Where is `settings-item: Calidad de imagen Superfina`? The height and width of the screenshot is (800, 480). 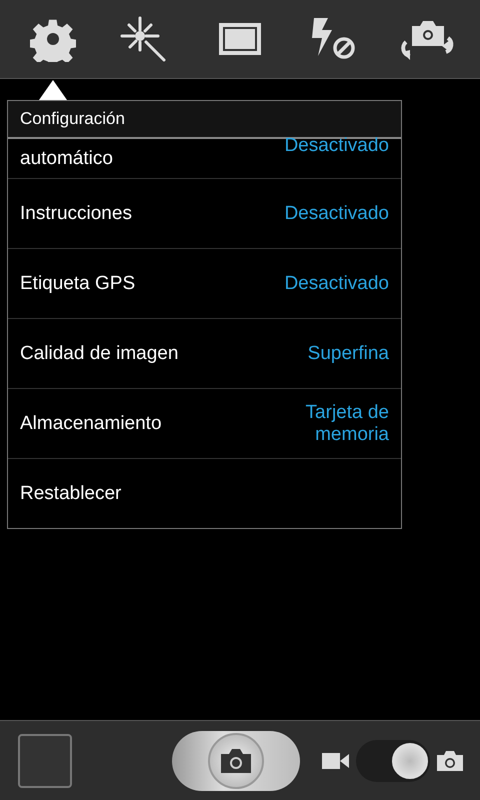 settings-item: Calidad de imagen Superfina is located at coordinates (204, 354).